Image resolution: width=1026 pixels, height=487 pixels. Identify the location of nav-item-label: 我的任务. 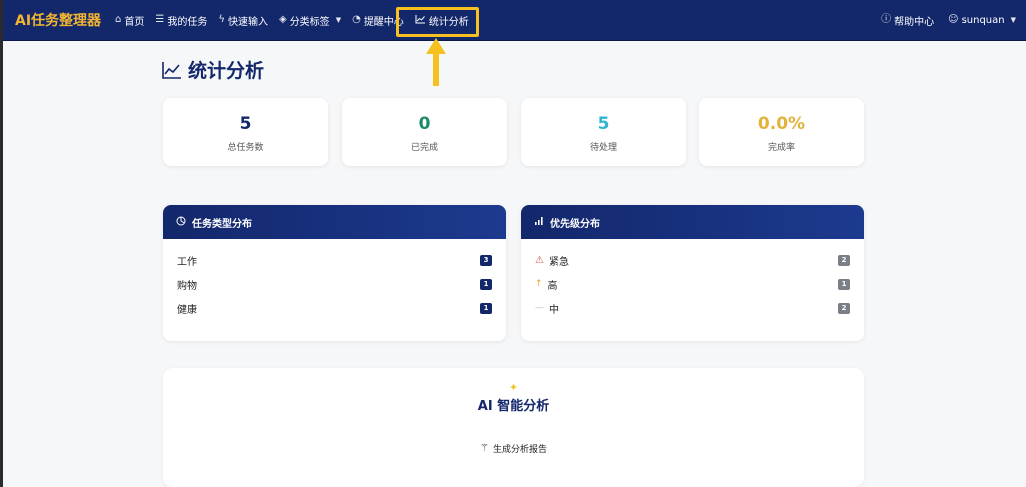
(187, 22).